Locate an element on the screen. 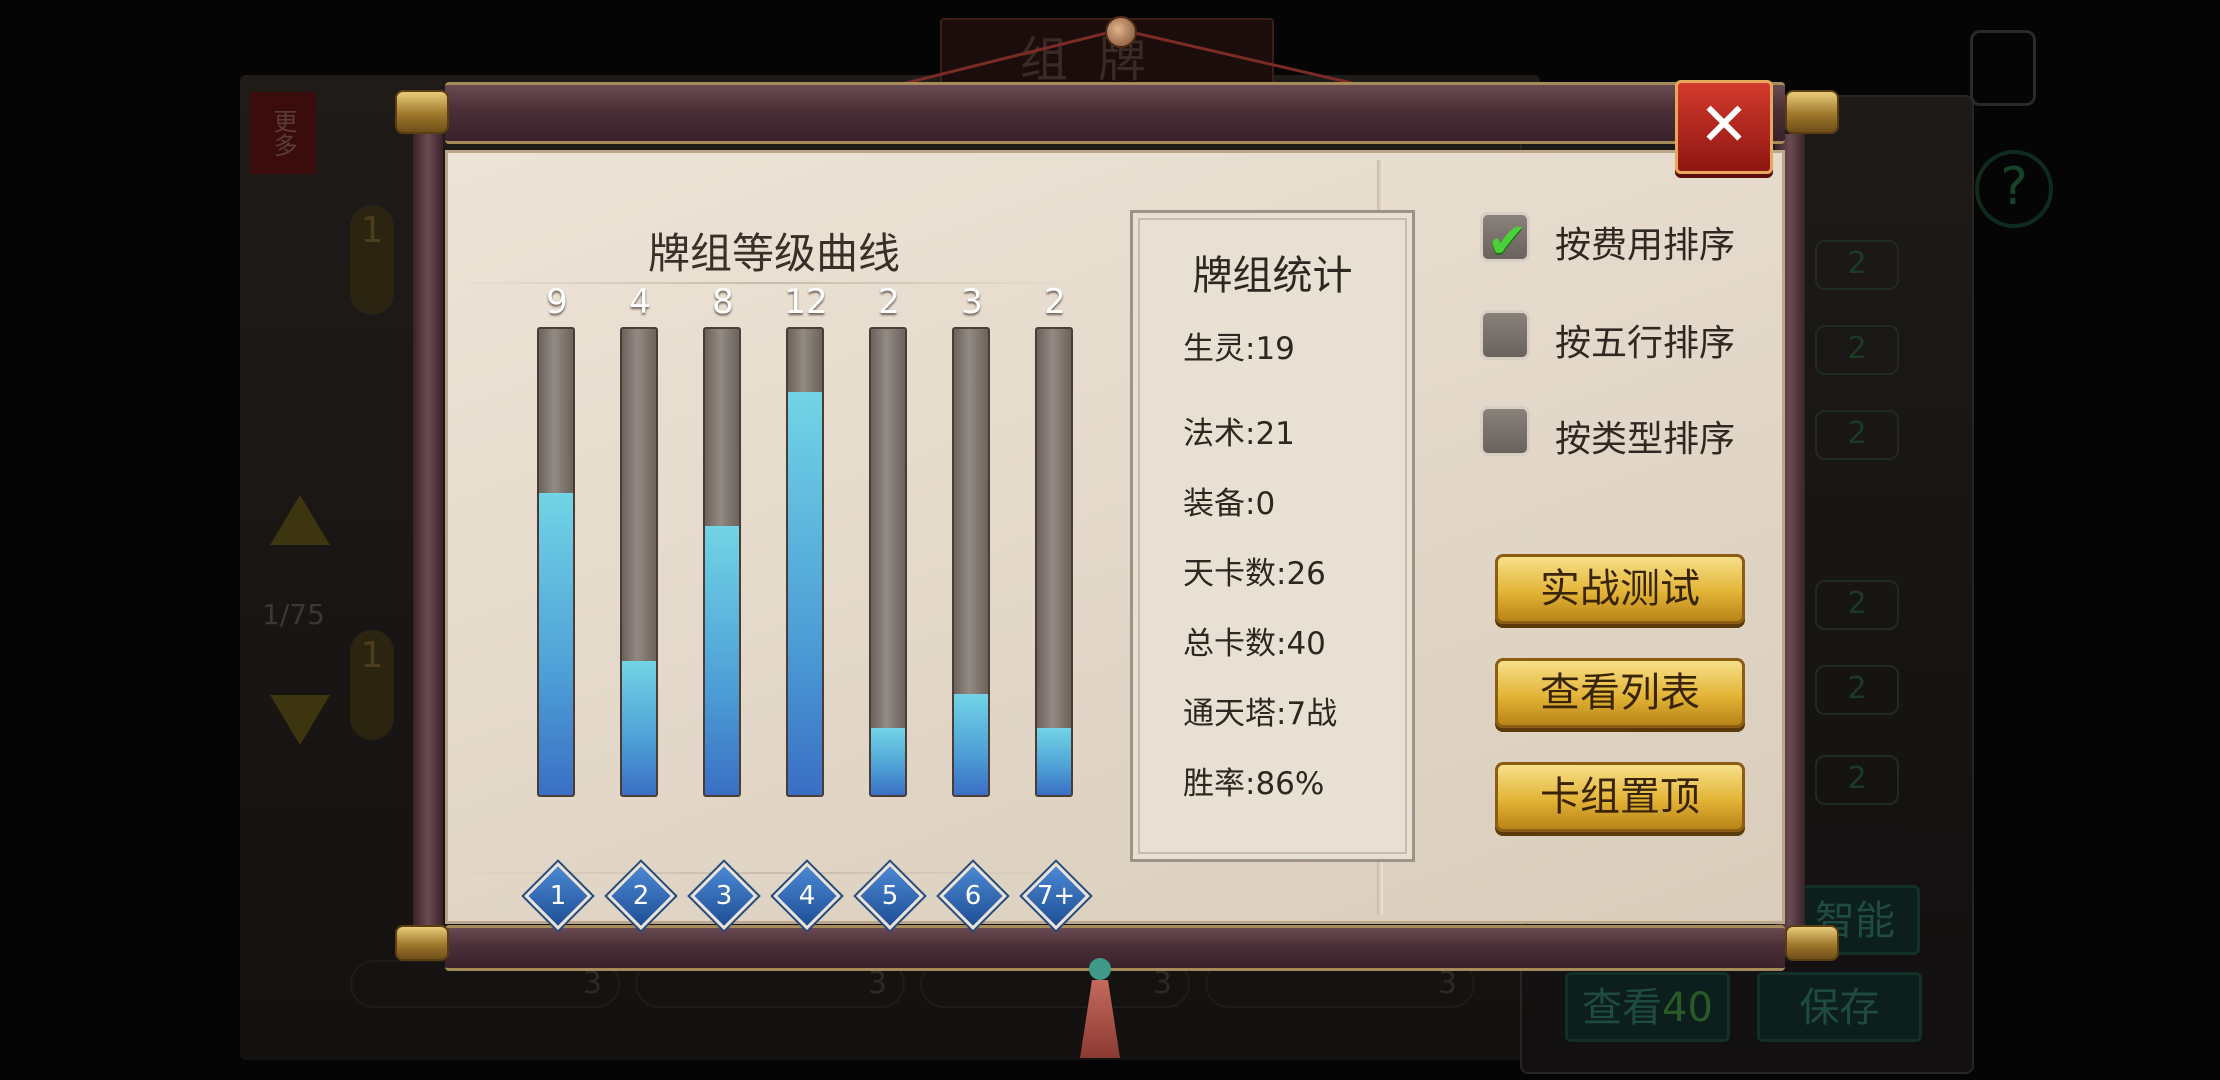 Image resolution: width=2220 pixels, height=1080 pixels. tassel-bead is located at coordinates (1100, 969).